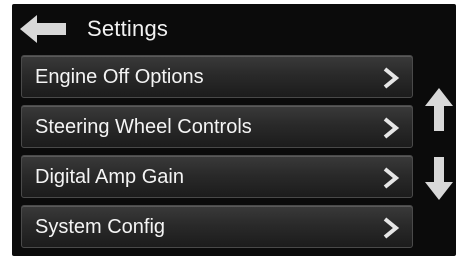  I want to click on back-button, so click(45, 29).